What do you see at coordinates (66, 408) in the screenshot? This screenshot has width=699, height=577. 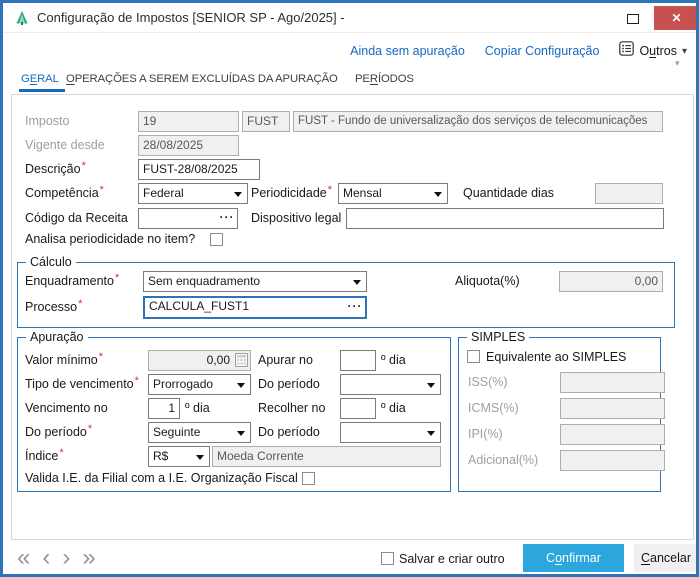 I see `vencimento-no-label: Vencimento no` at bounding box center [66, 408].